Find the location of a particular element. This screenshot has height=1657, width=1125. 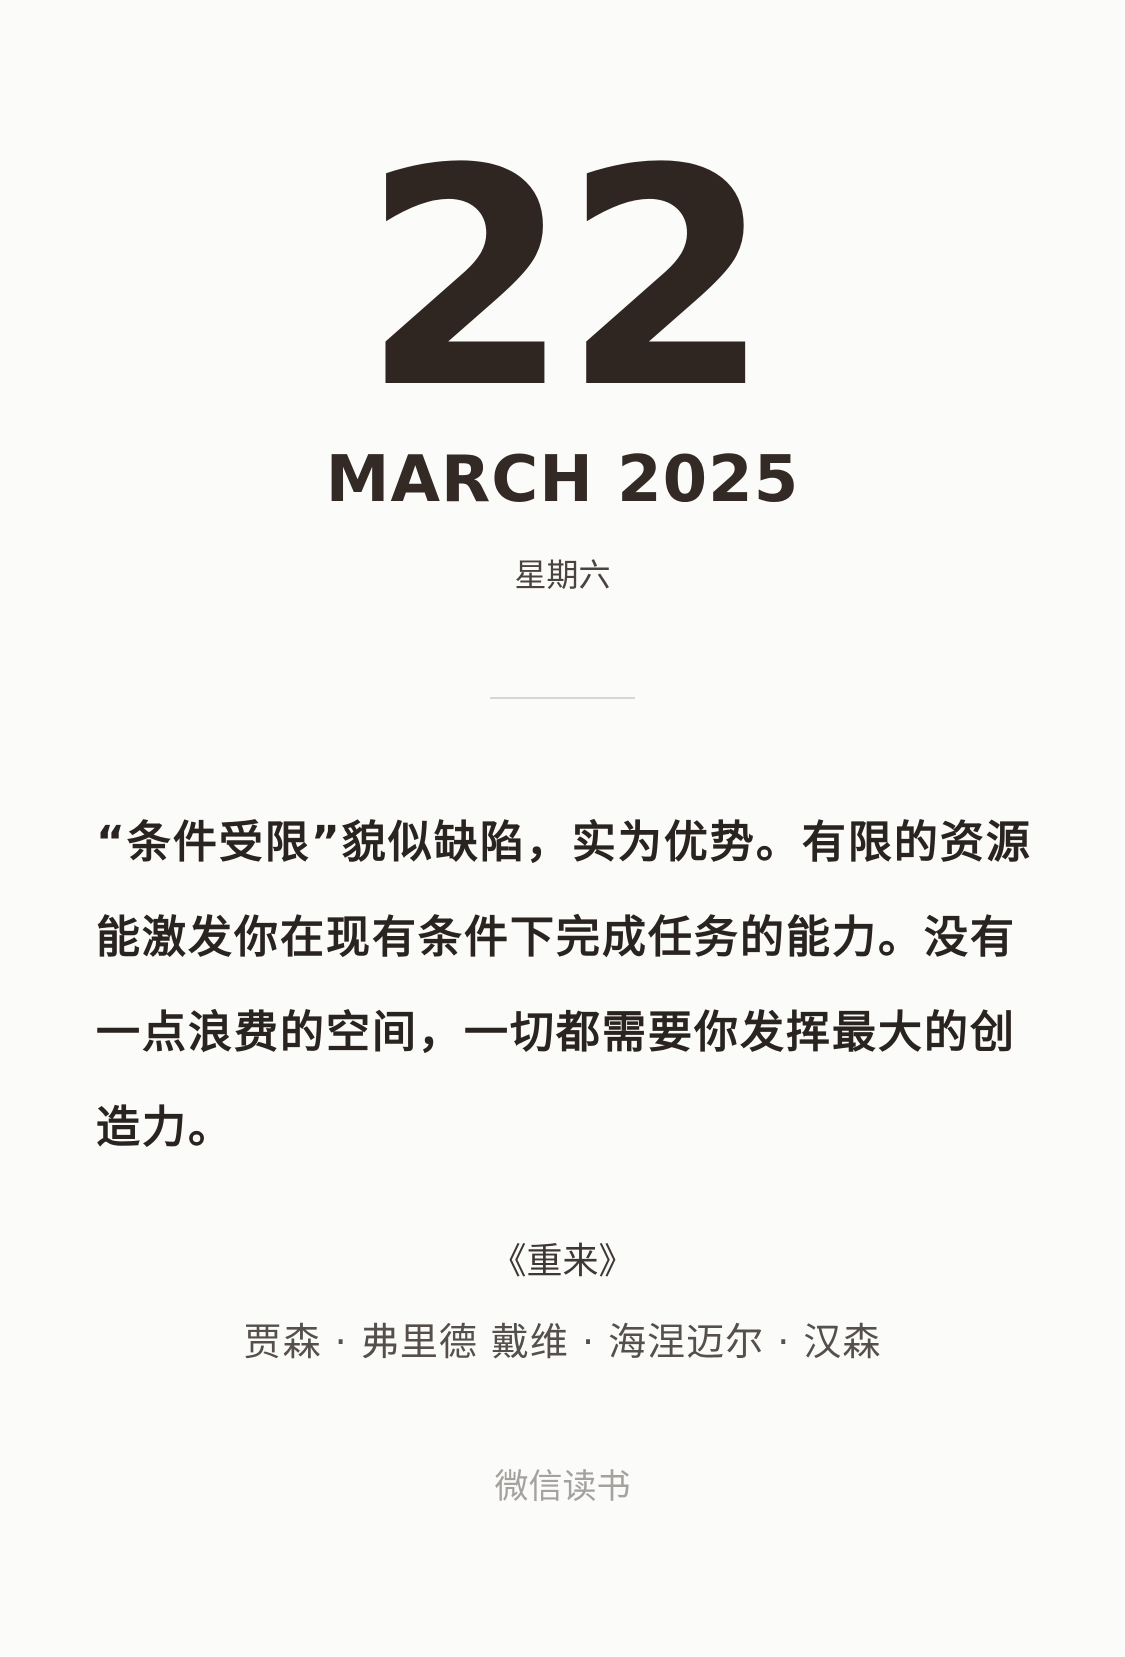

weekday: 星期六 is located at coordinates (562, 575).